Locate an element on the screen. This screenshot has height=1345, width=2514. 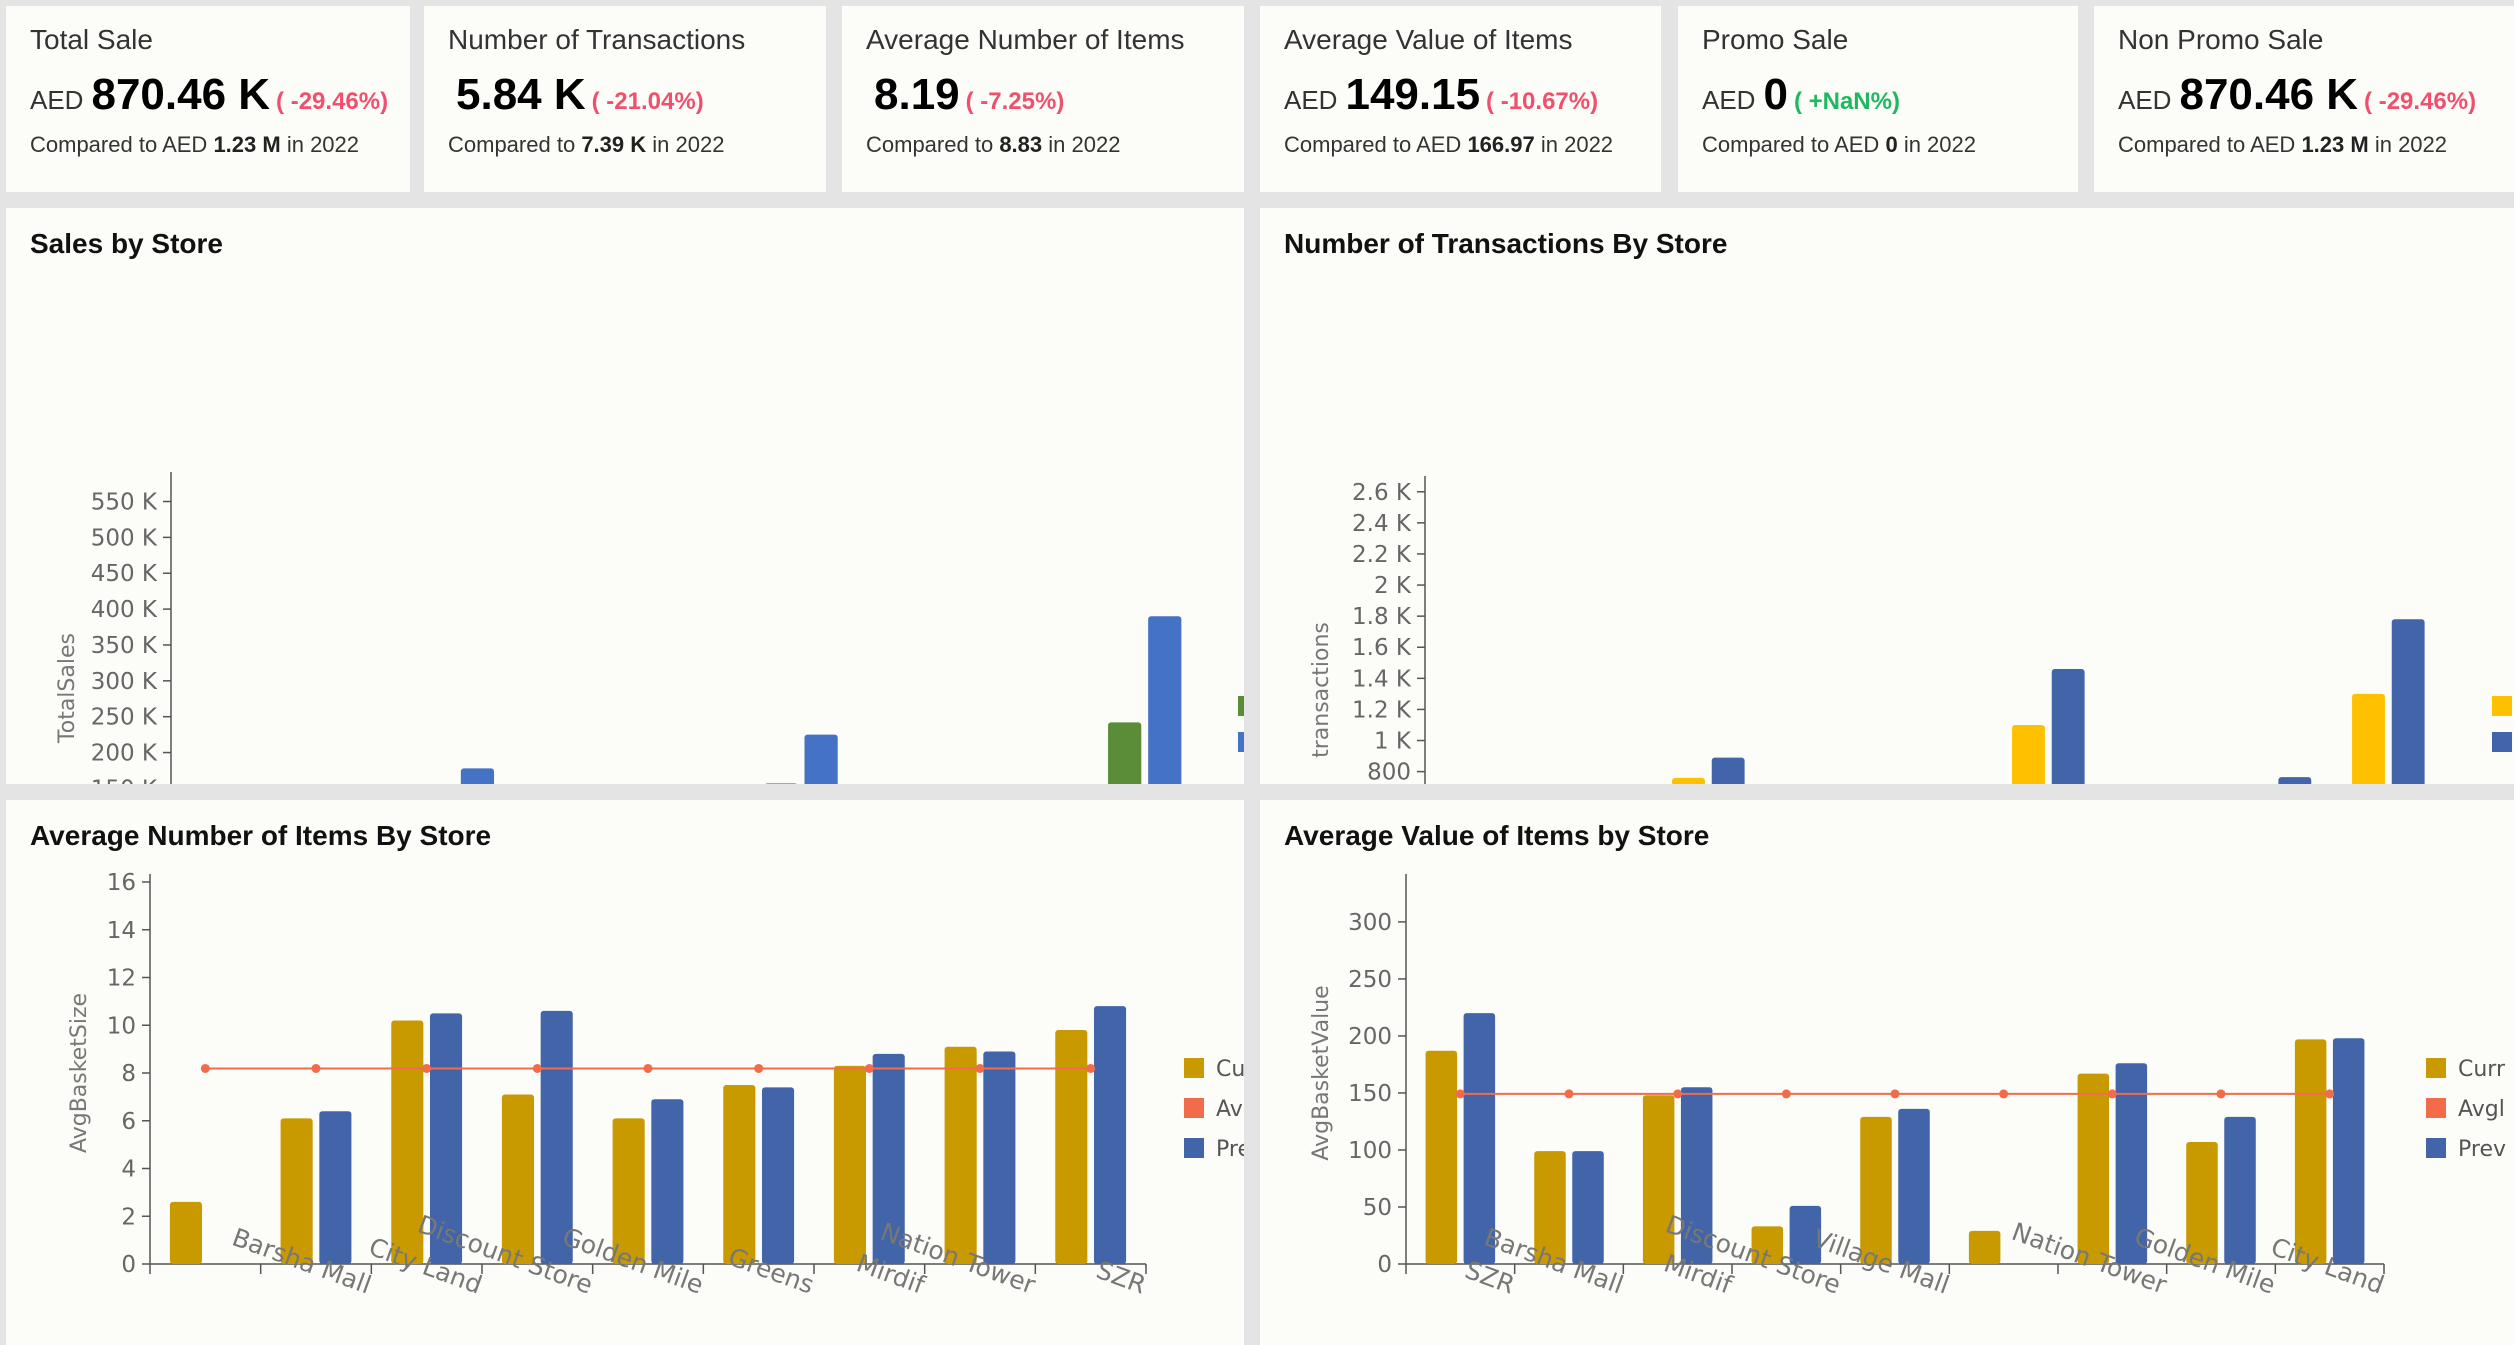
y-tick-label: 16 is located at coordinates (121, 883).